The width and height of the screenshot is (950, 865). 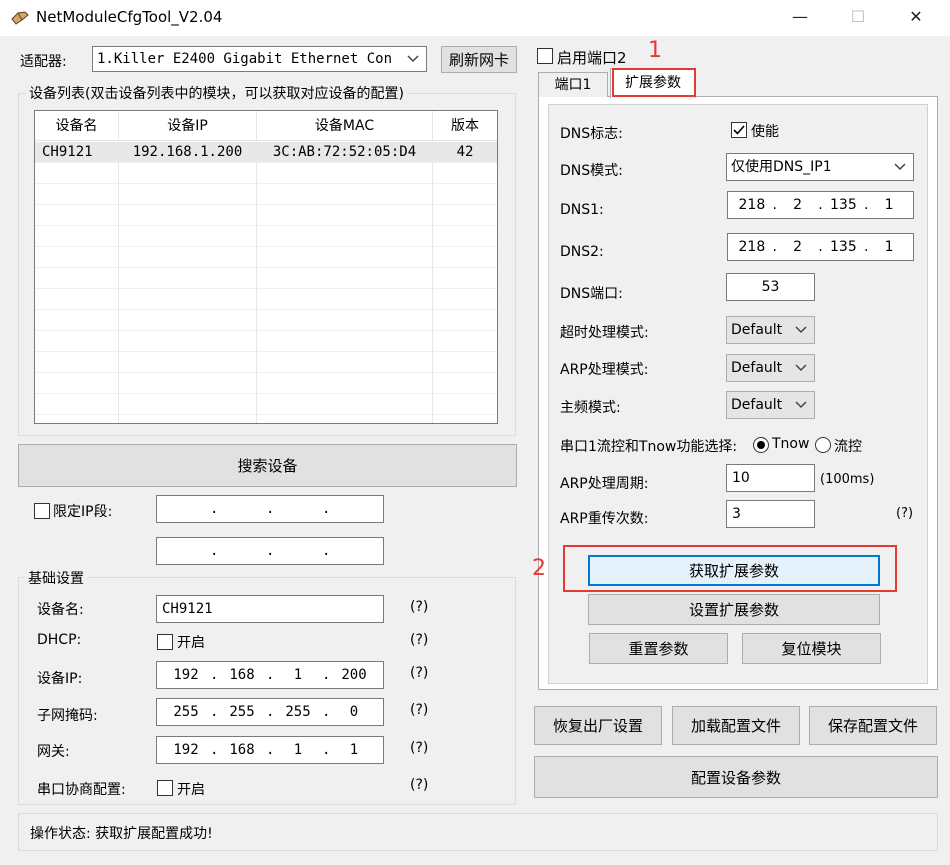 I want to click on reset-module-button: 复位模块, so click(x=811, y=648).